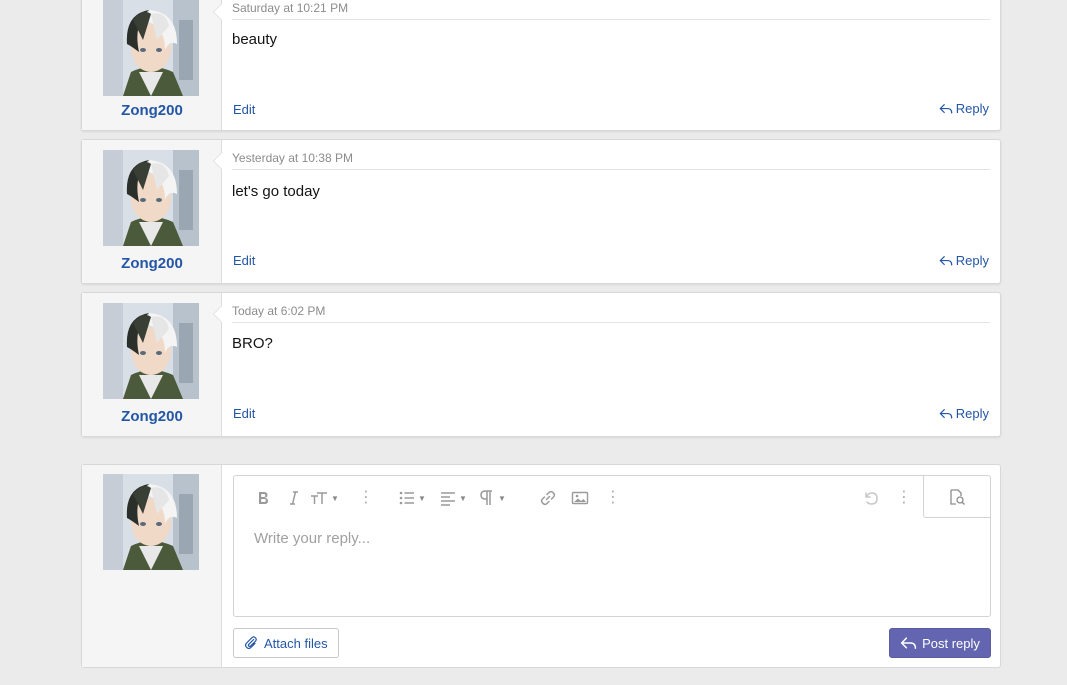  I want to click on post-date: Today at 6:02 PM, so click(611, 313).